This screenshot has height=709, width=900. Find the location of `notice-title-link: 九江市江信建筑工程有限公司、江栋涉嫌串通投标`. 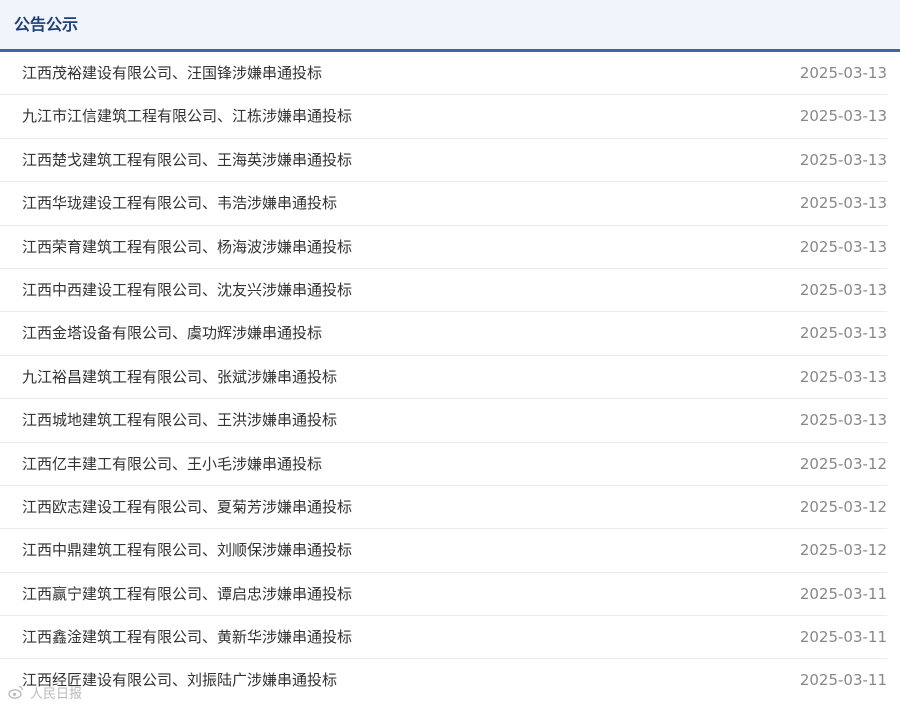

notice-title-link: 九江市江信建筑工程有限公司、江栋涉嫌串通投标 is located at coordinates (187, 116).